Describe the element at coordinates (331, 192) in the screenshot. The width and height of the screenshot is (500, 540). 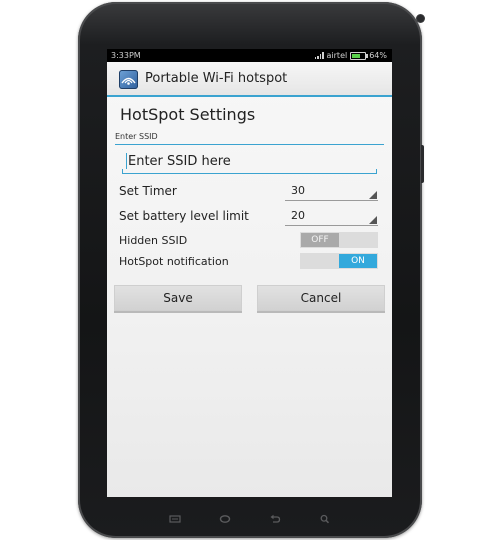
I see `timer-spinner: 30` at that location.